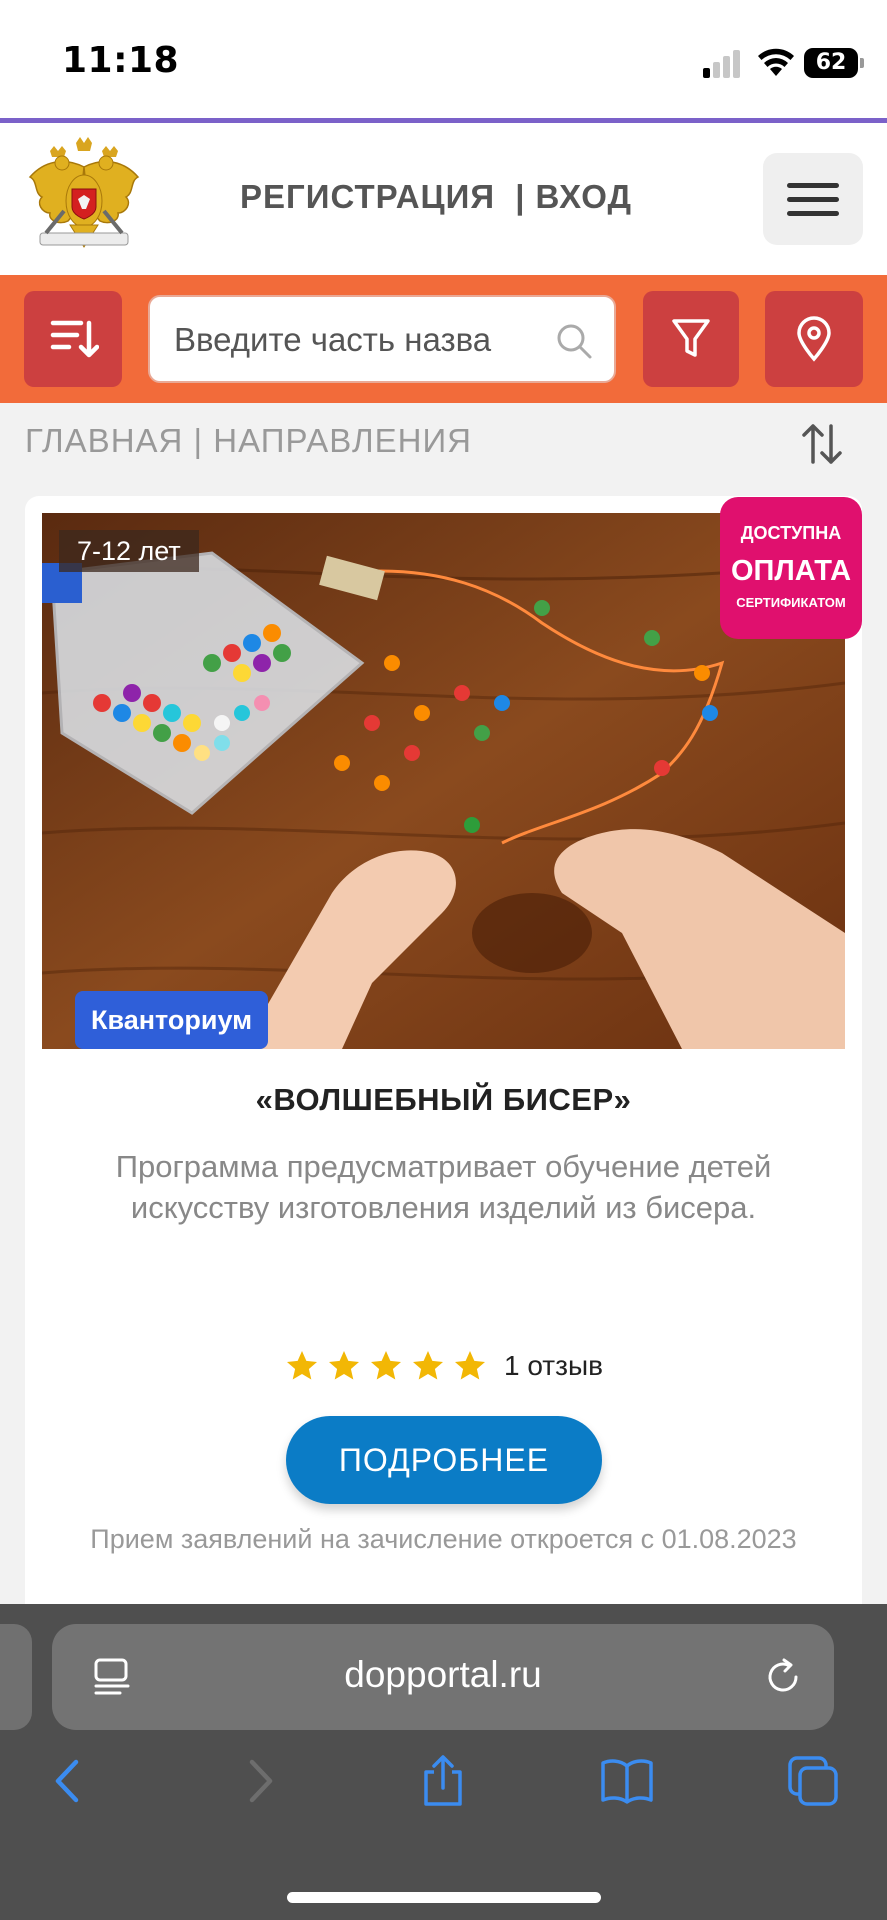 This screenshot has width=887, height=1920. What do you see at coordinates (822, 444) in the screenshot?
I see `sort-order-icon` at bounding box center [822, 444].